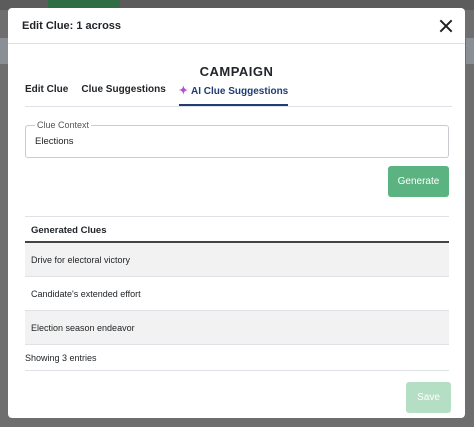 The image size is (474, 427). Describe the element at coordinates (61, 358) in the screenshot. I see `entries-count: Showing 3 entries` at that location.